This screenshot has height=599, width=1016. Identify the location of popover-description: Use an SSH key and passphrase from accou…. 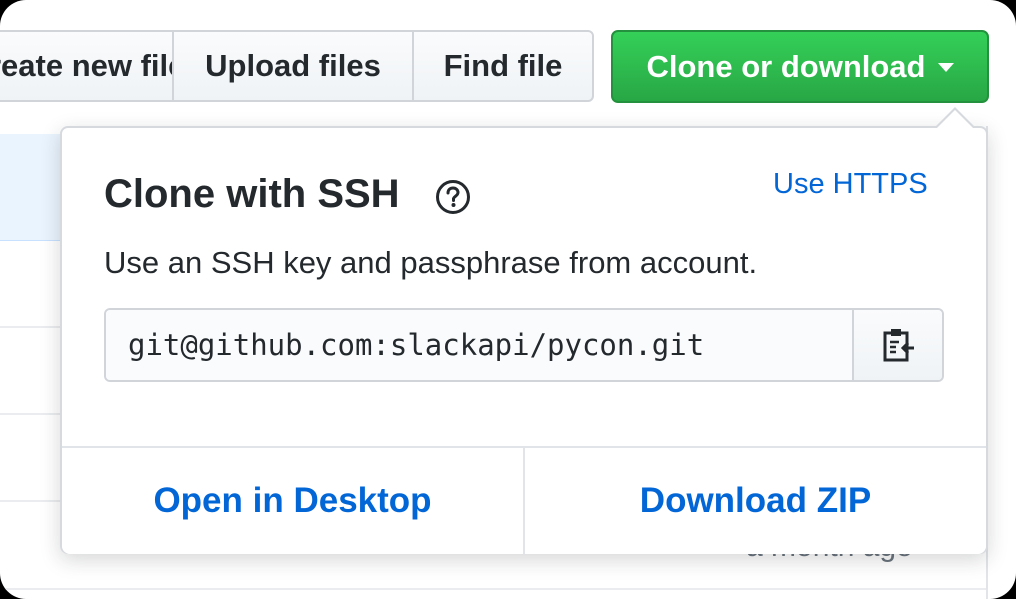
(431, 262).